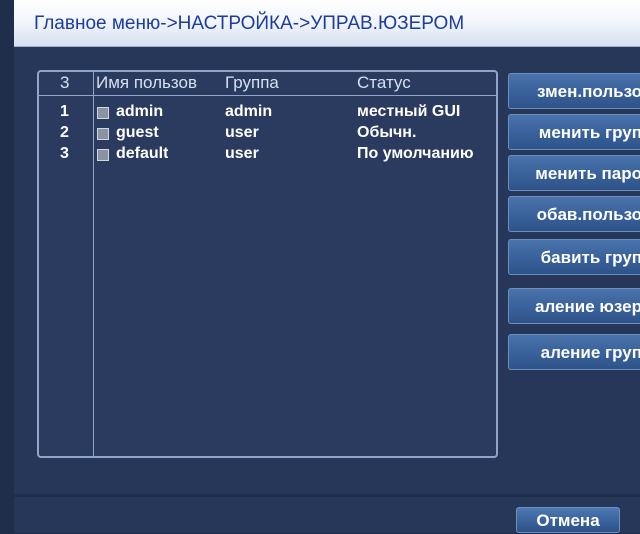 The image size is (640, 534). Describe the element at coordinates (249, 111) in the screenshot. I see `user-group: admin` at that location.